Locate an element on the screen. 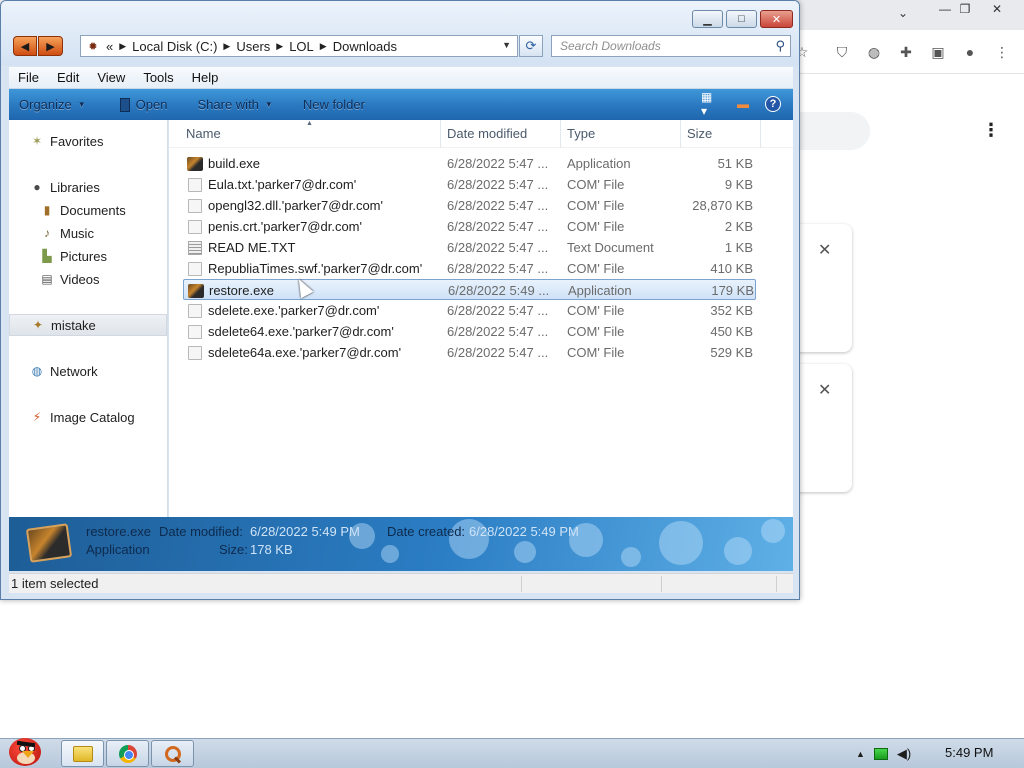 This screenshot has height=768, width=1024. ublock-extension-icon: ⛉ is located at coordinates (842, 52).